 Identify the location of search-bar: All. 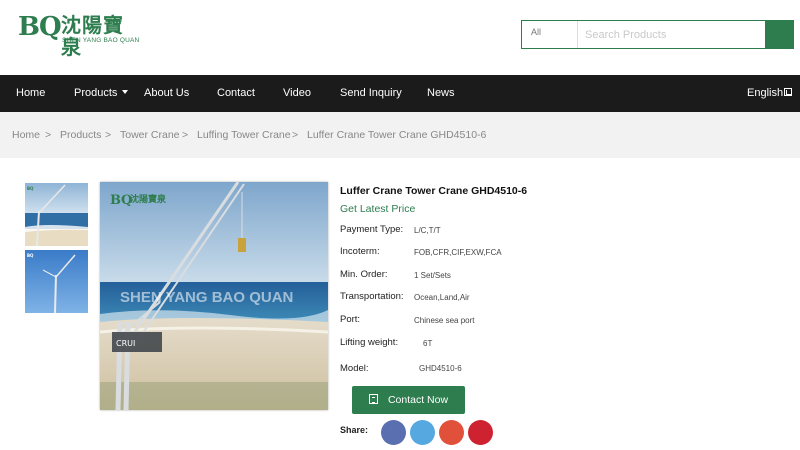
(657, 34).